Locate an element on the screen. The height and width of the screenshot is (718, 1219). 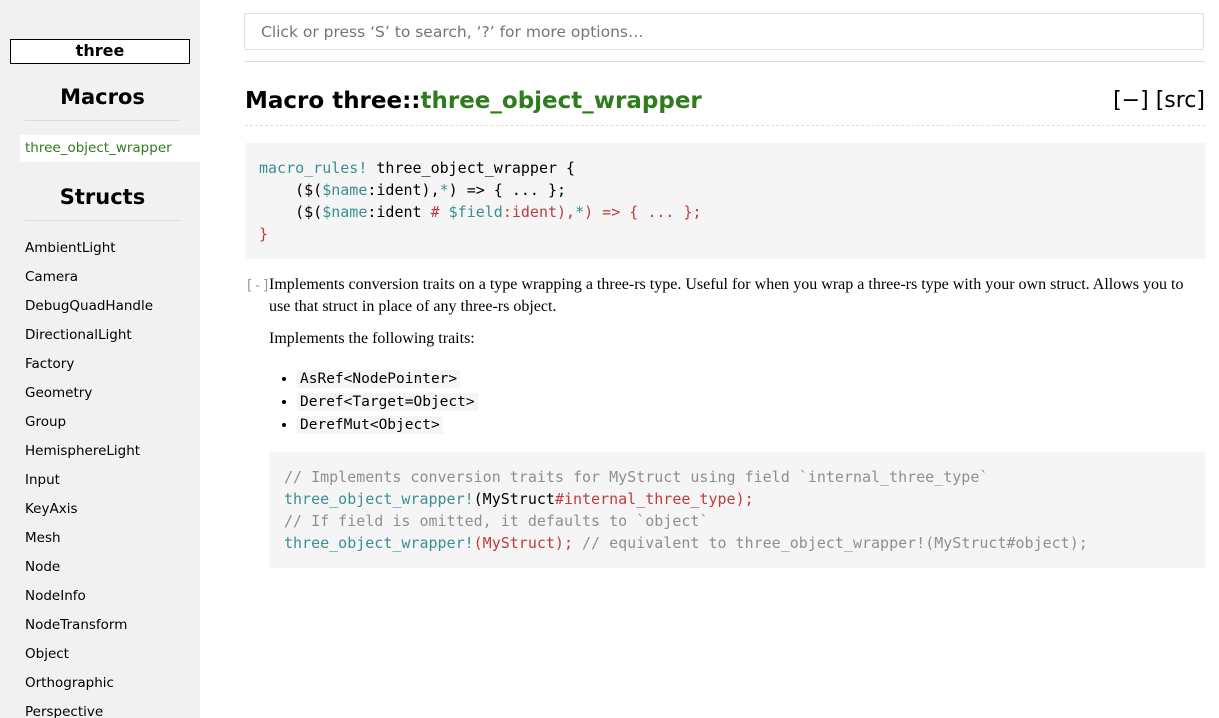
src-link: [src] is located at coordinates (1180, 100).